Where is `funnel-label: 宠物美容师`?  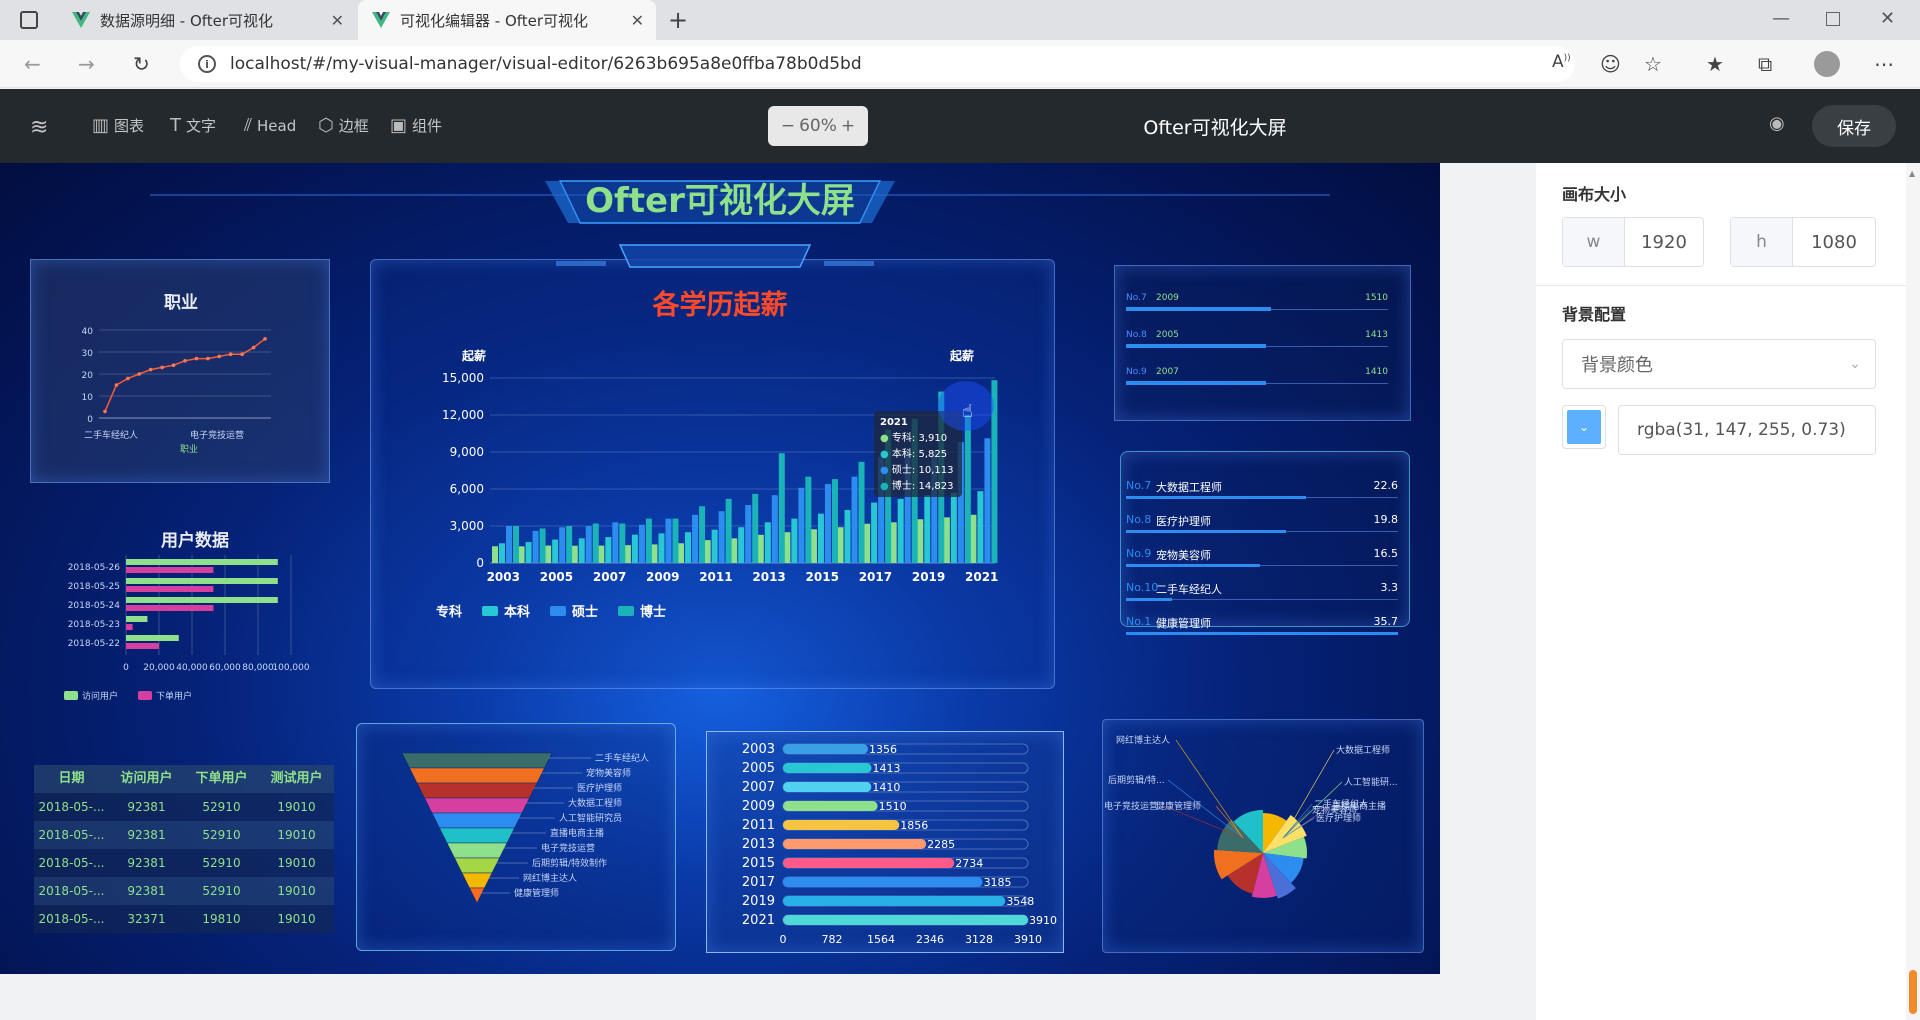 funnel-label: 宠物美容师 is located at coordinates (608, 773).